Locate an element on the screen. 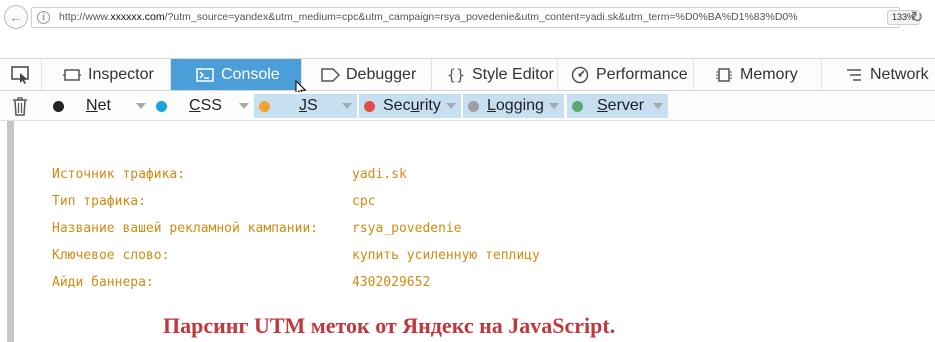  log-line: Источник трафика: yadi.sk is located at coordinates (229, 174).